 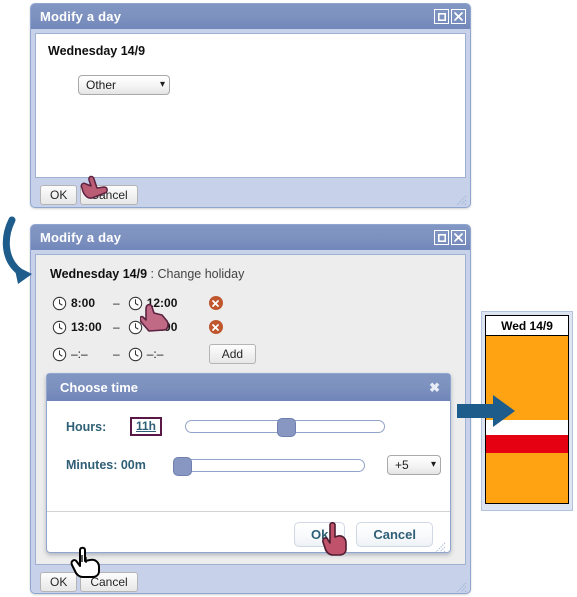 I want to click on calendar-day-column, so click(x=527, y=420).